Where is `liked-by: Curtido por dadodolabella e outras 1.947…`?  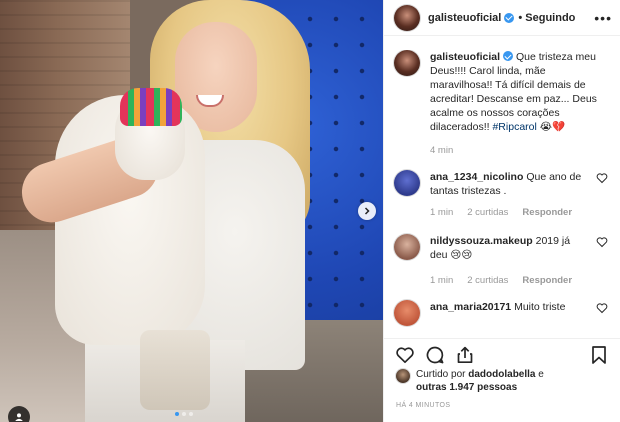
liked-by: Curtido por dadodolabella e outras 1.947… is located at coordinates (504, 381).